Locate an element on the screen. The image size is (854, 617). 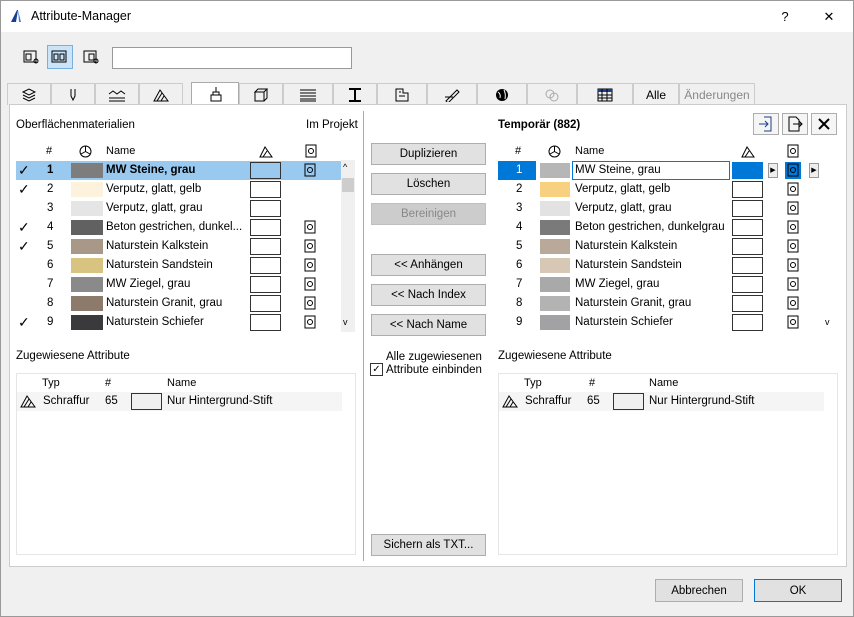
left-list-scrollbar: ^ v is located at coordinates (348, 246).